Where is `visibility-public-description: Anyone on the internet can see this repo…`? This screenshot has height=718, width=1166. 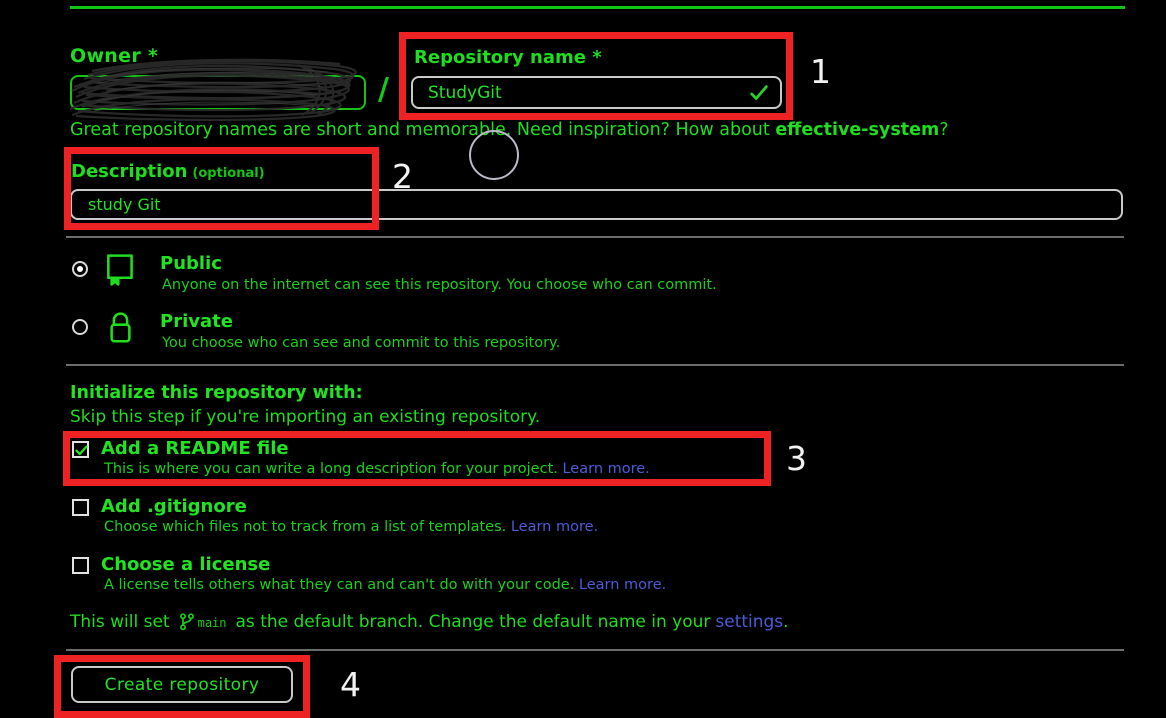
visibility-public-description: Anyone on the internet can see this repo… is located at coordinates (439, 285).